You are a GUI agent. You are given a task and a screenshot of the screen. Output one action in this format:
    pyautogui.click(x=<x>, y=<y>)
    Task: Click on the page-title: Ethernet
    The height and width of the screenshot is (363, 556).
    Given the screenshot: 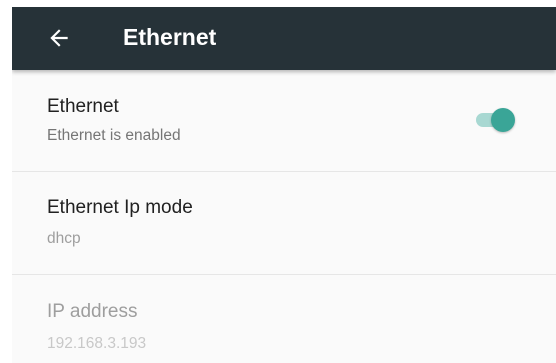 What is the action you would take?
    pyautogui.click(x=170, y=37)
    